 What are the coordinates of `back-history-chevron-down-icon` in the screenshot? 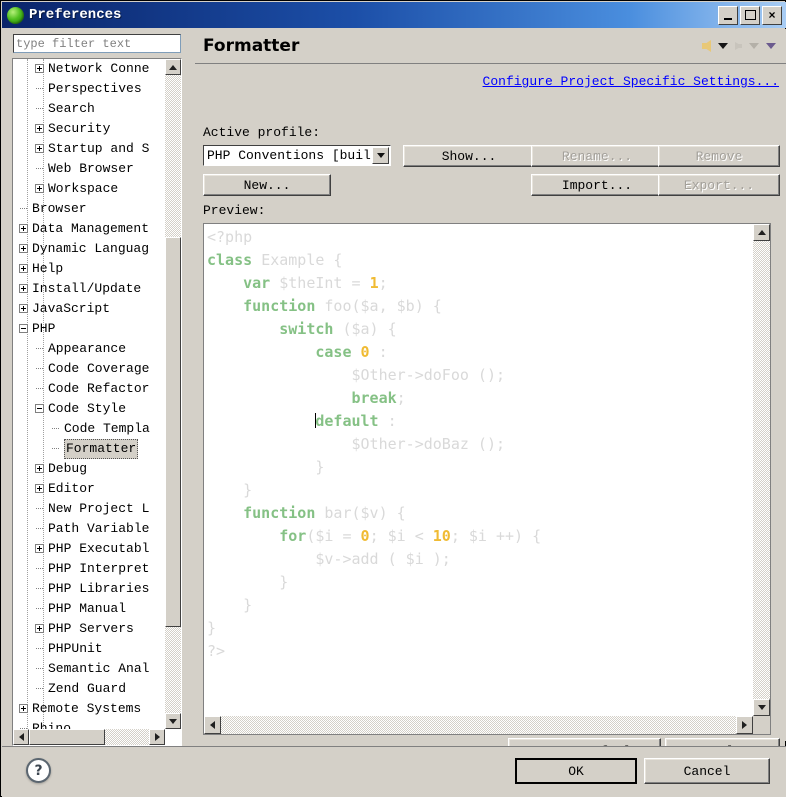 It's located at (723, 46).